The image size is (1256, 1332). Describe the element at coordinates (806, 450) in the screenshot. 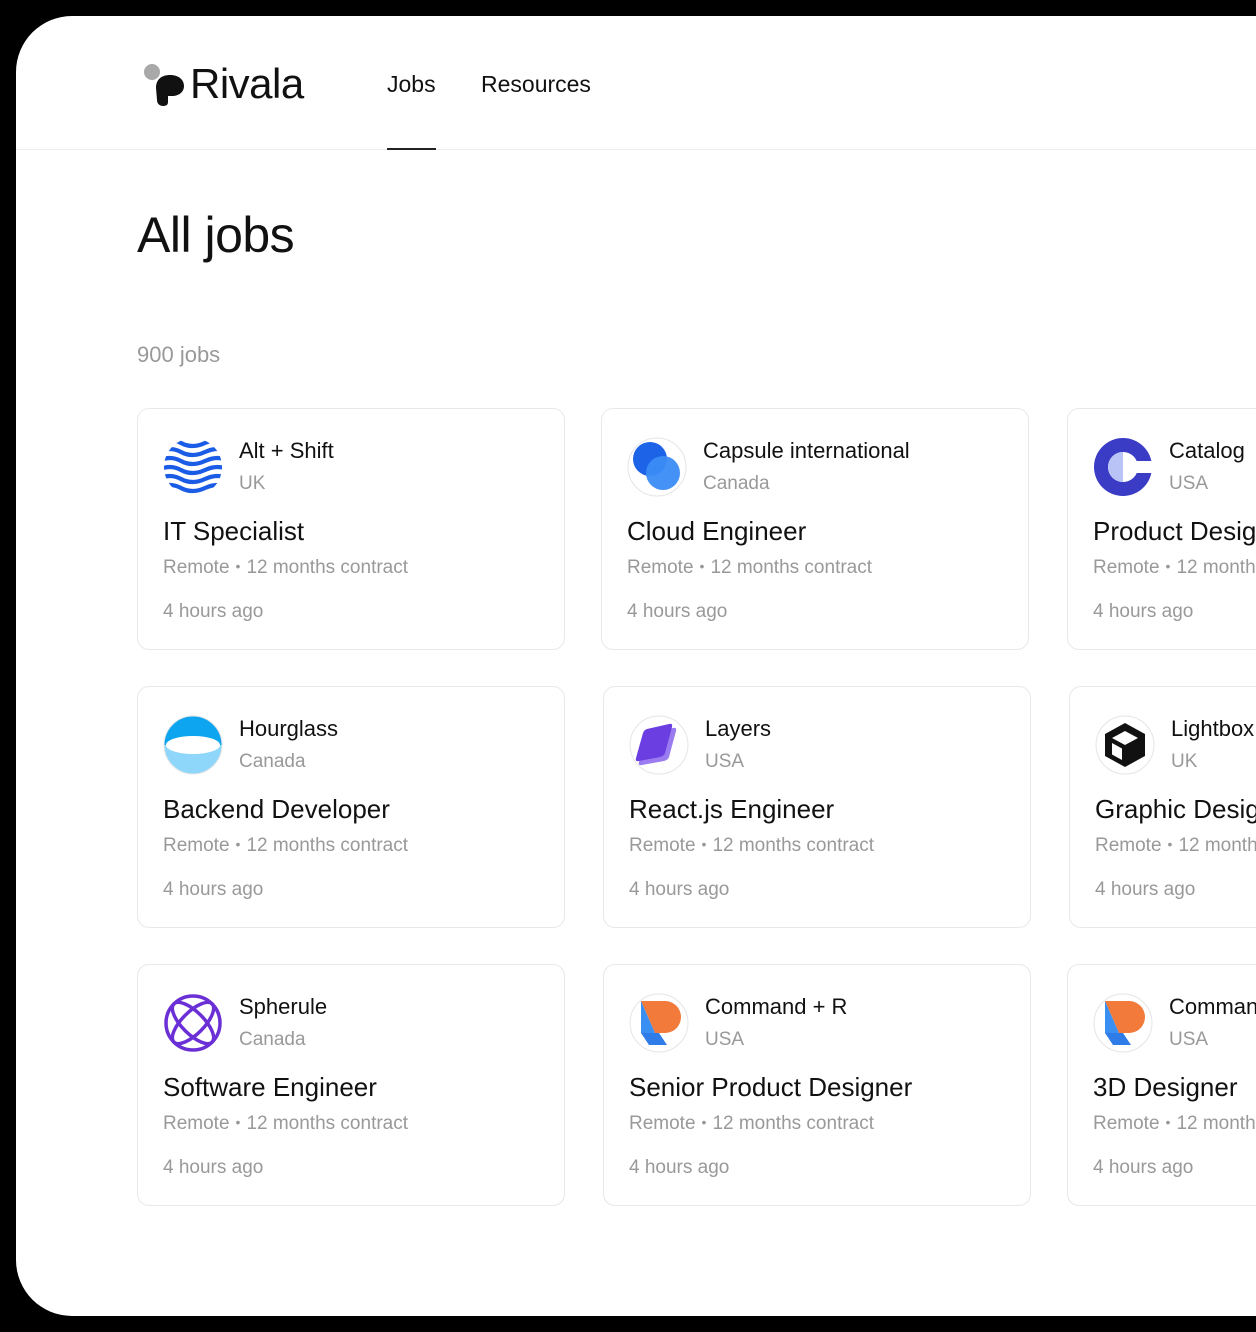

I see `company-name: Capsule international` at that location.